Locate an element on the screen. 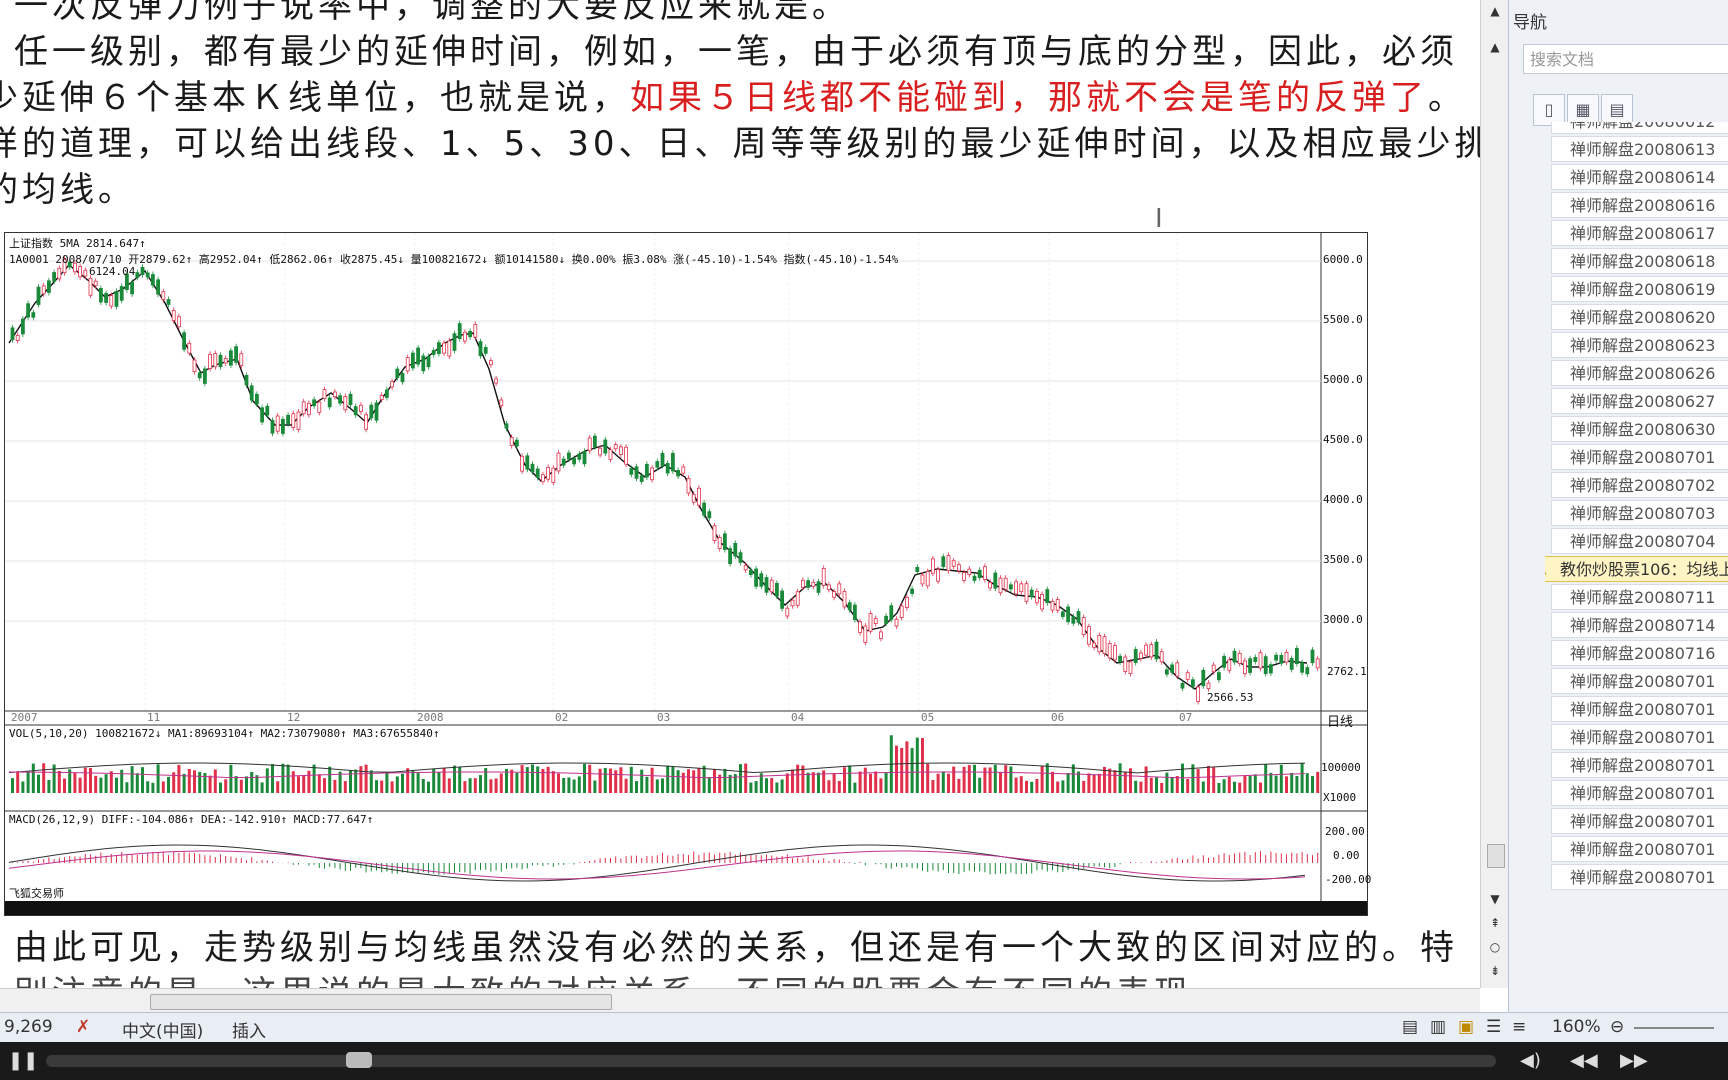 The image size is (1728, 1080). web-layout-icon: ▣ is located at coordinates (1466, 1027).